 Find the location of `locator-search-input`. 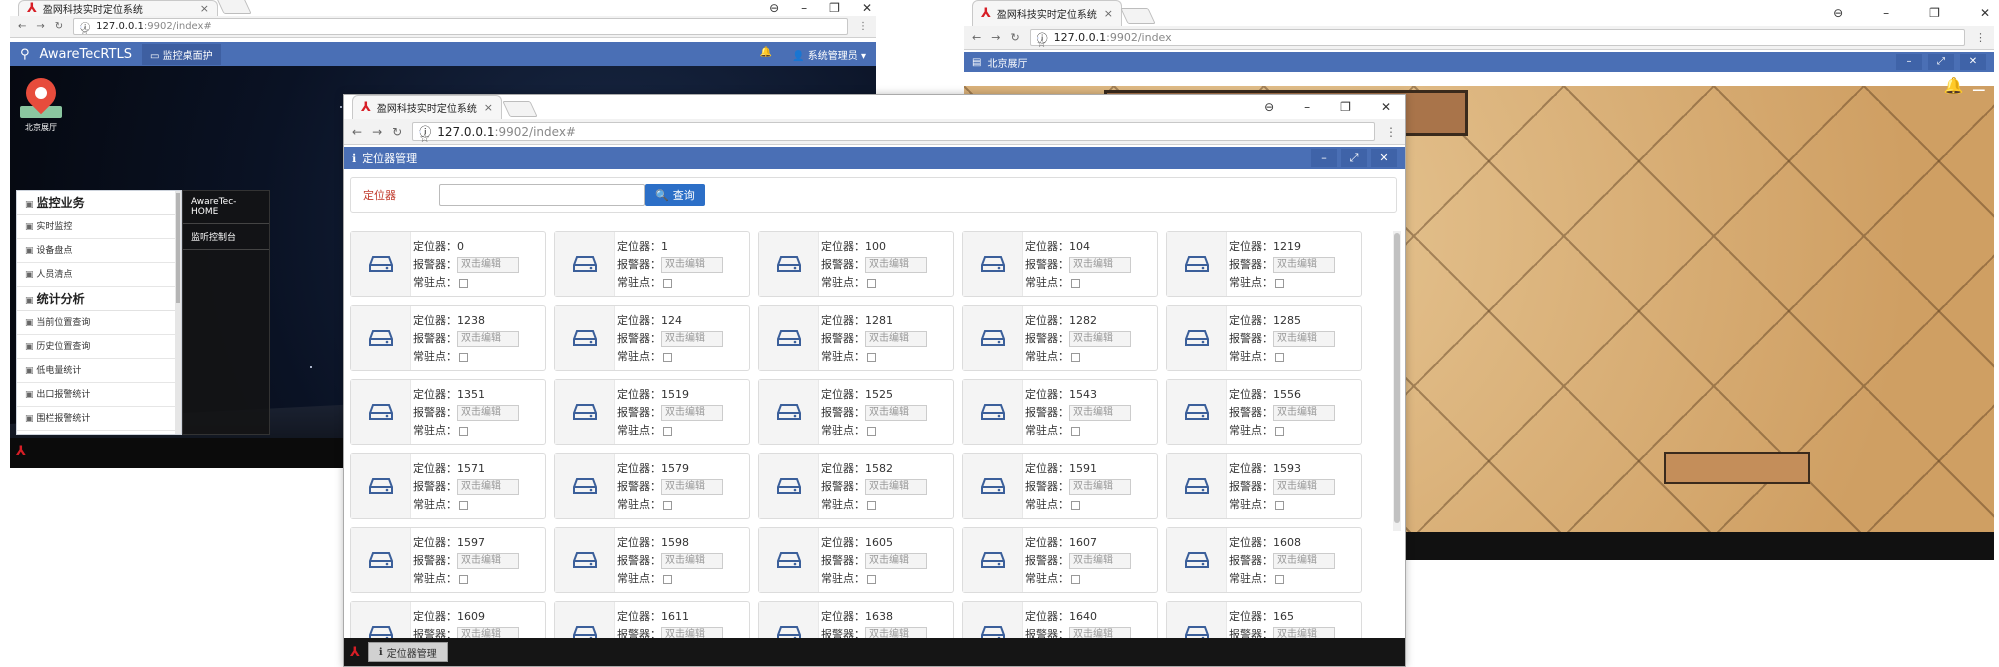

locator-search-input is located at coordinates (542, 195).